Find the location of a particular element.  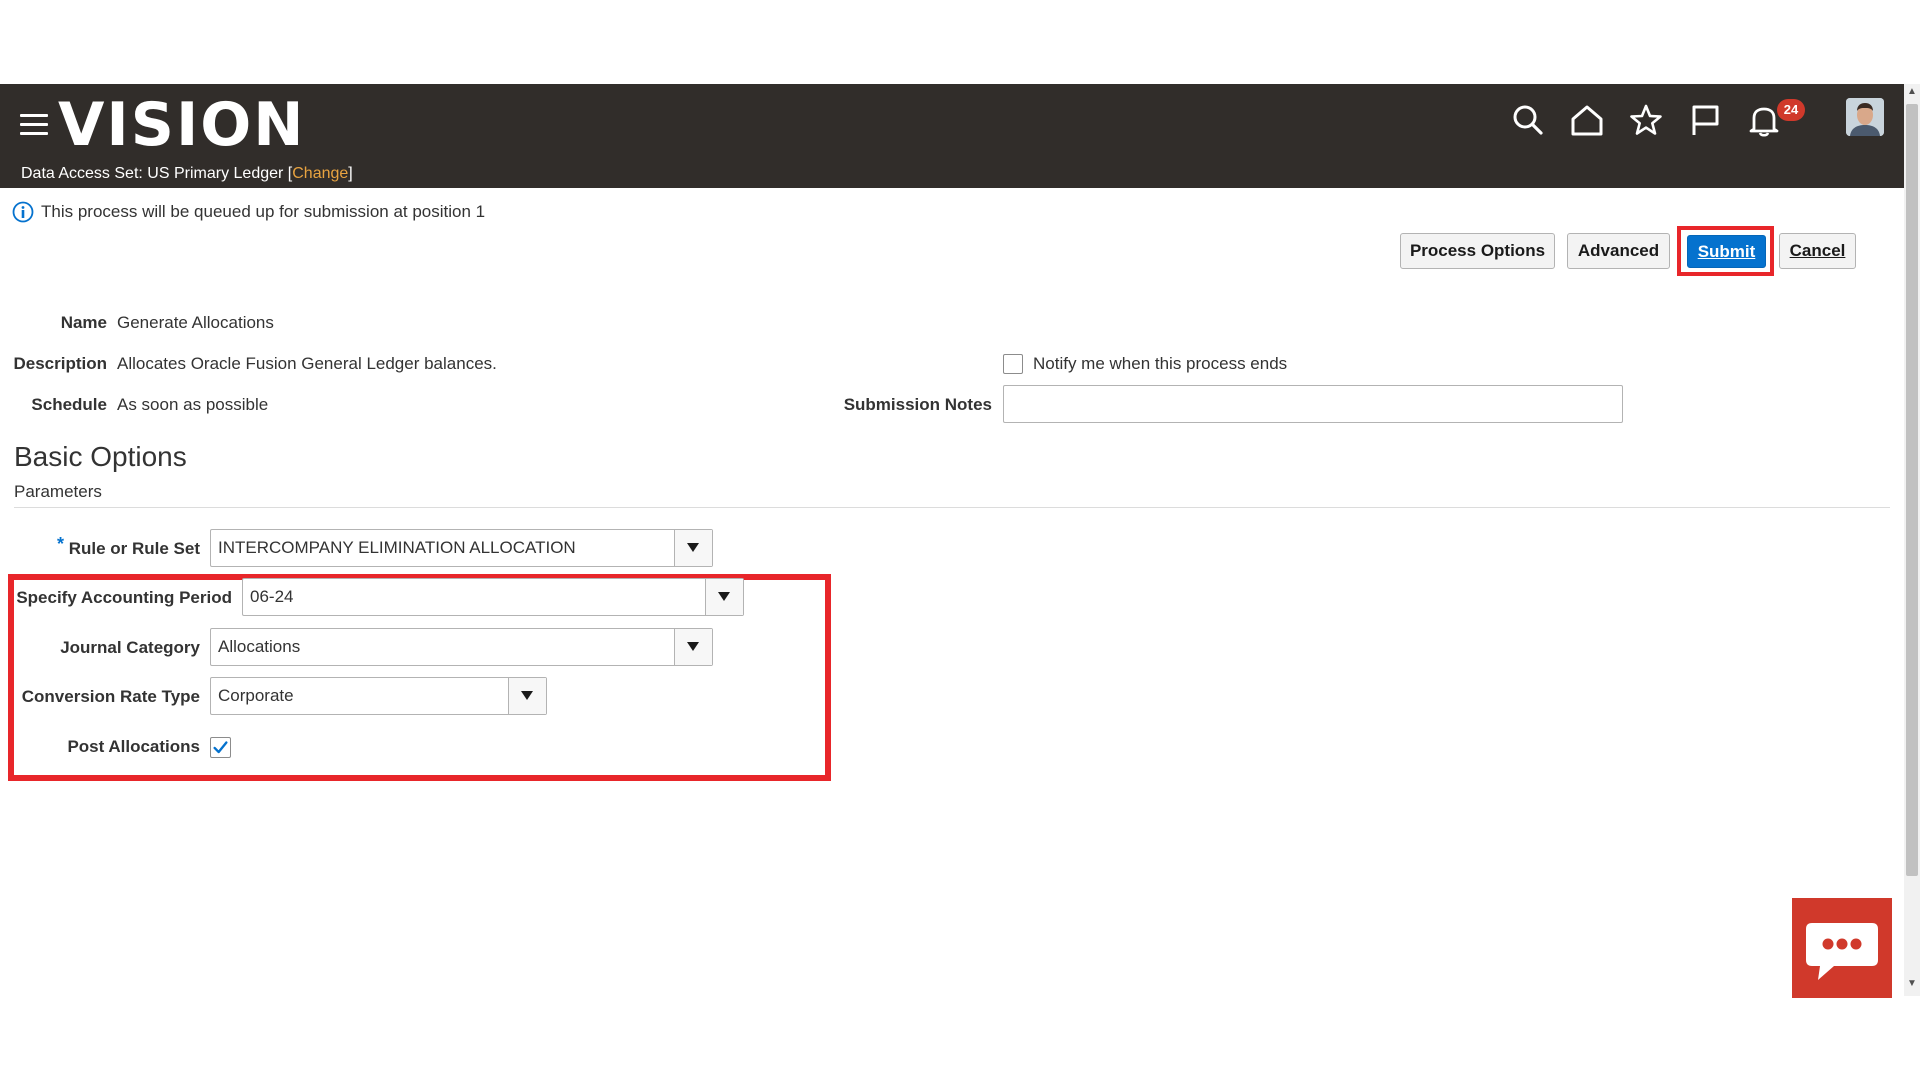

flag-icon is located at coordinates (1705, 120).